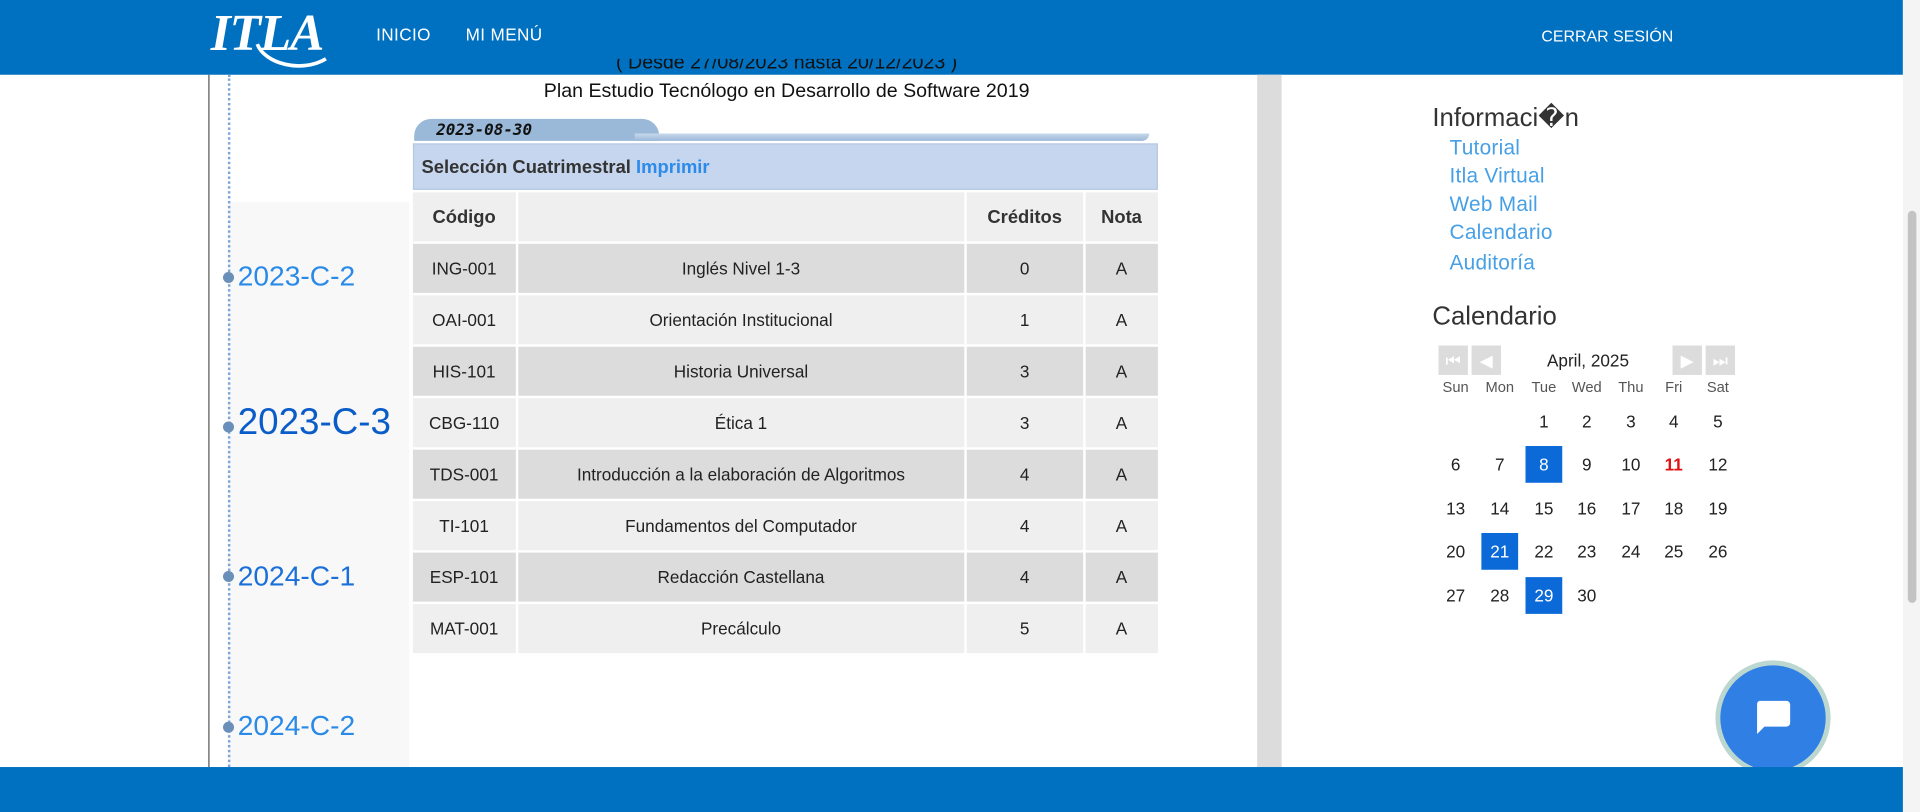 Image resolution: width=1920 pixels, height=812 pixels. I want to click on logo-swoosh-icon, so click(291, 55).